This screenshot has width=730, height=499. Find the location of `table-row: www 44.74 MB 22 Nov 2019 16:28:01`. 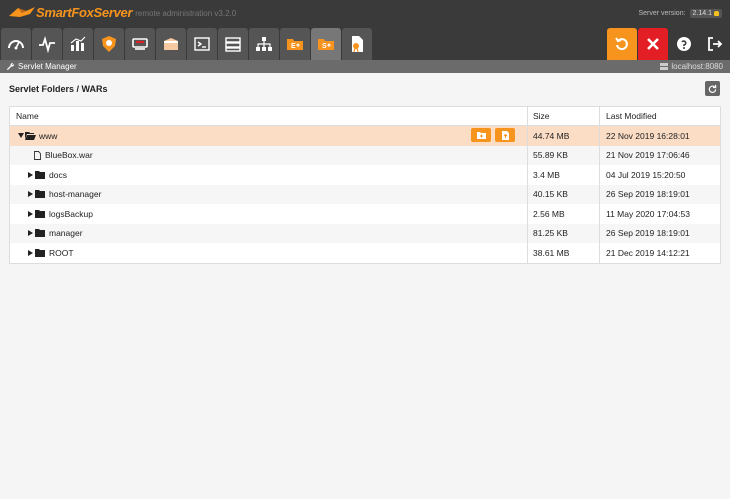

table-row: www 44.74 MB 22 Nov 2019 16:28:01 is located at coordinates (365, 136).